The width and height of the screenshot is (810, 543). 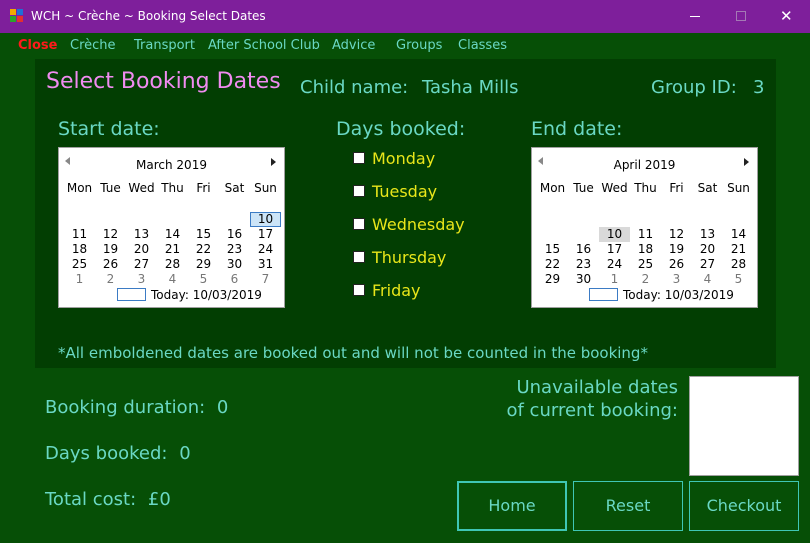 What do you see at coordinates (628, 506) in the screenshot?
I see `reset-button: Reset` at bounding box center [628, 506].